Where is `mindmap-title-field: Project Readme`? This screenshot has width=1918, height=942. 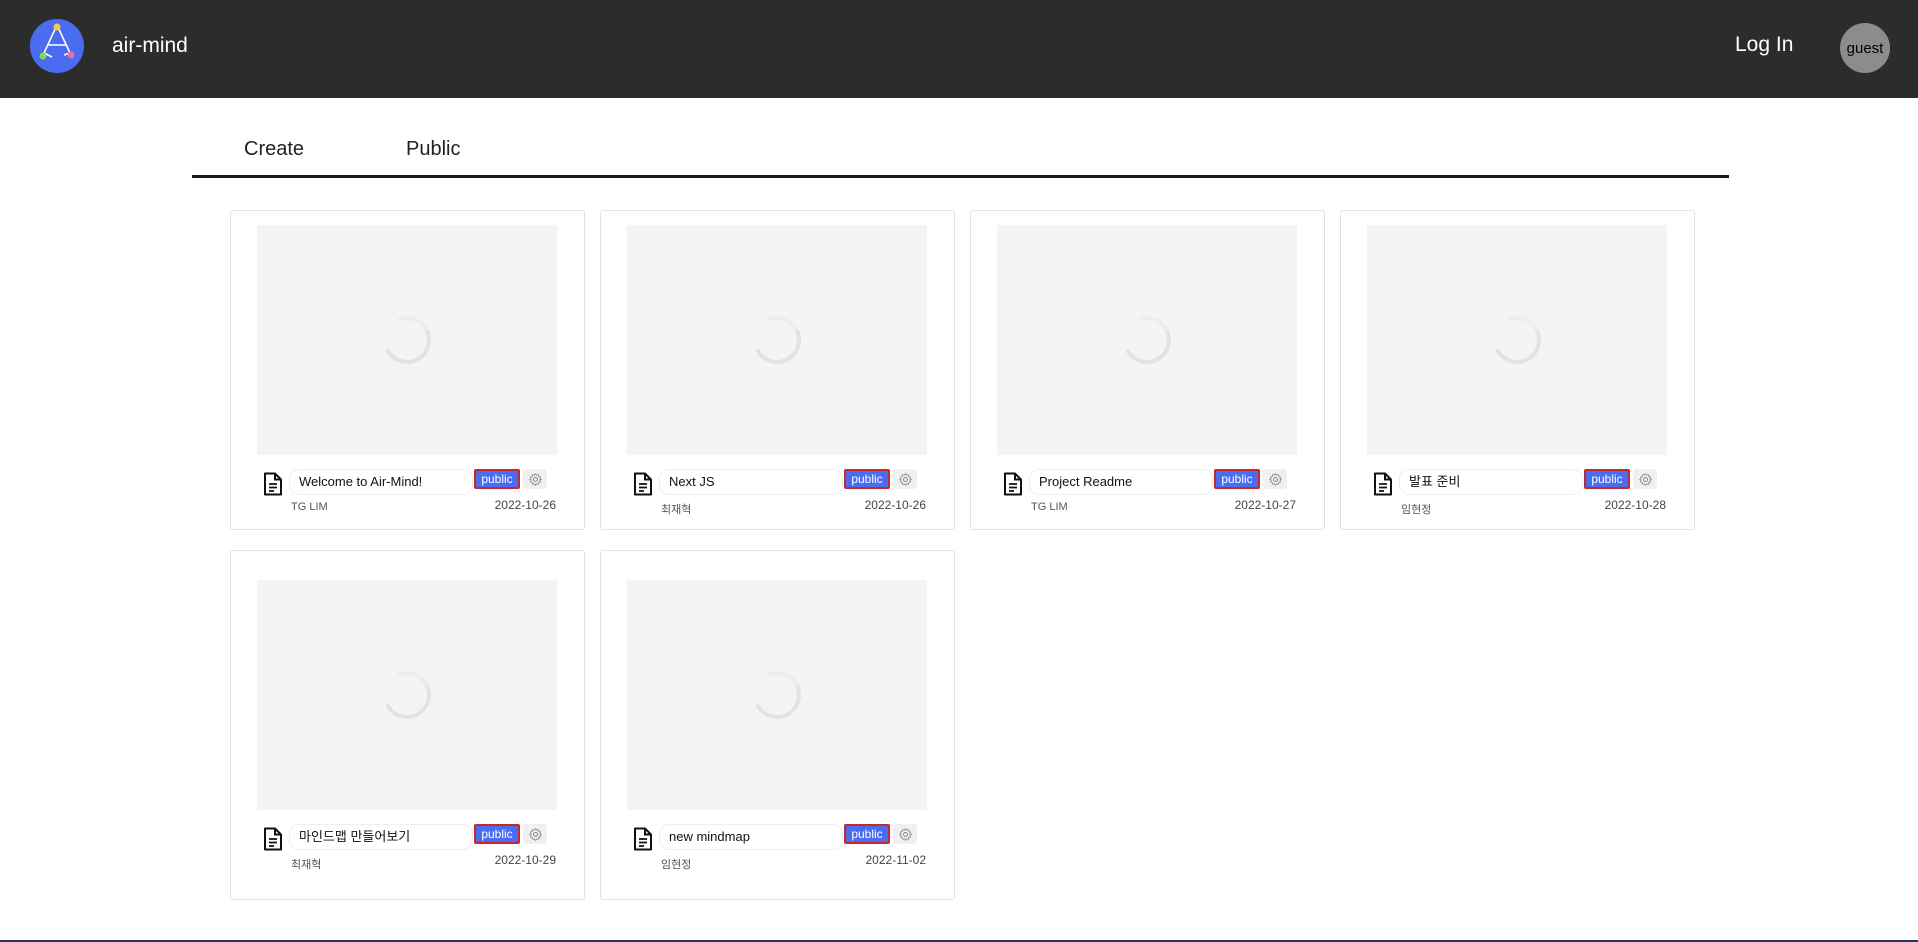 mindmap-title-field: Project Readme is located at coordinates (1121, 482).